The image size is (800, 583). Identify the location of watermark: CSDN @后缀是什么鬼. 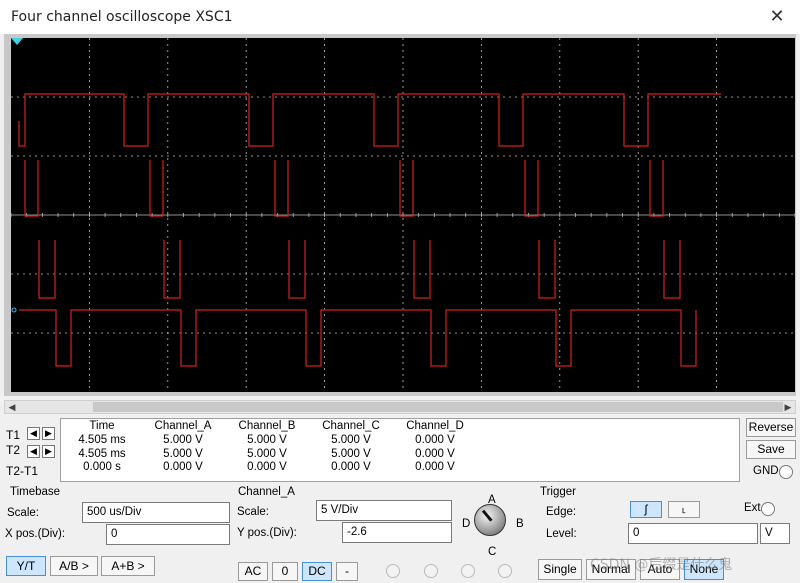
(661, 565).